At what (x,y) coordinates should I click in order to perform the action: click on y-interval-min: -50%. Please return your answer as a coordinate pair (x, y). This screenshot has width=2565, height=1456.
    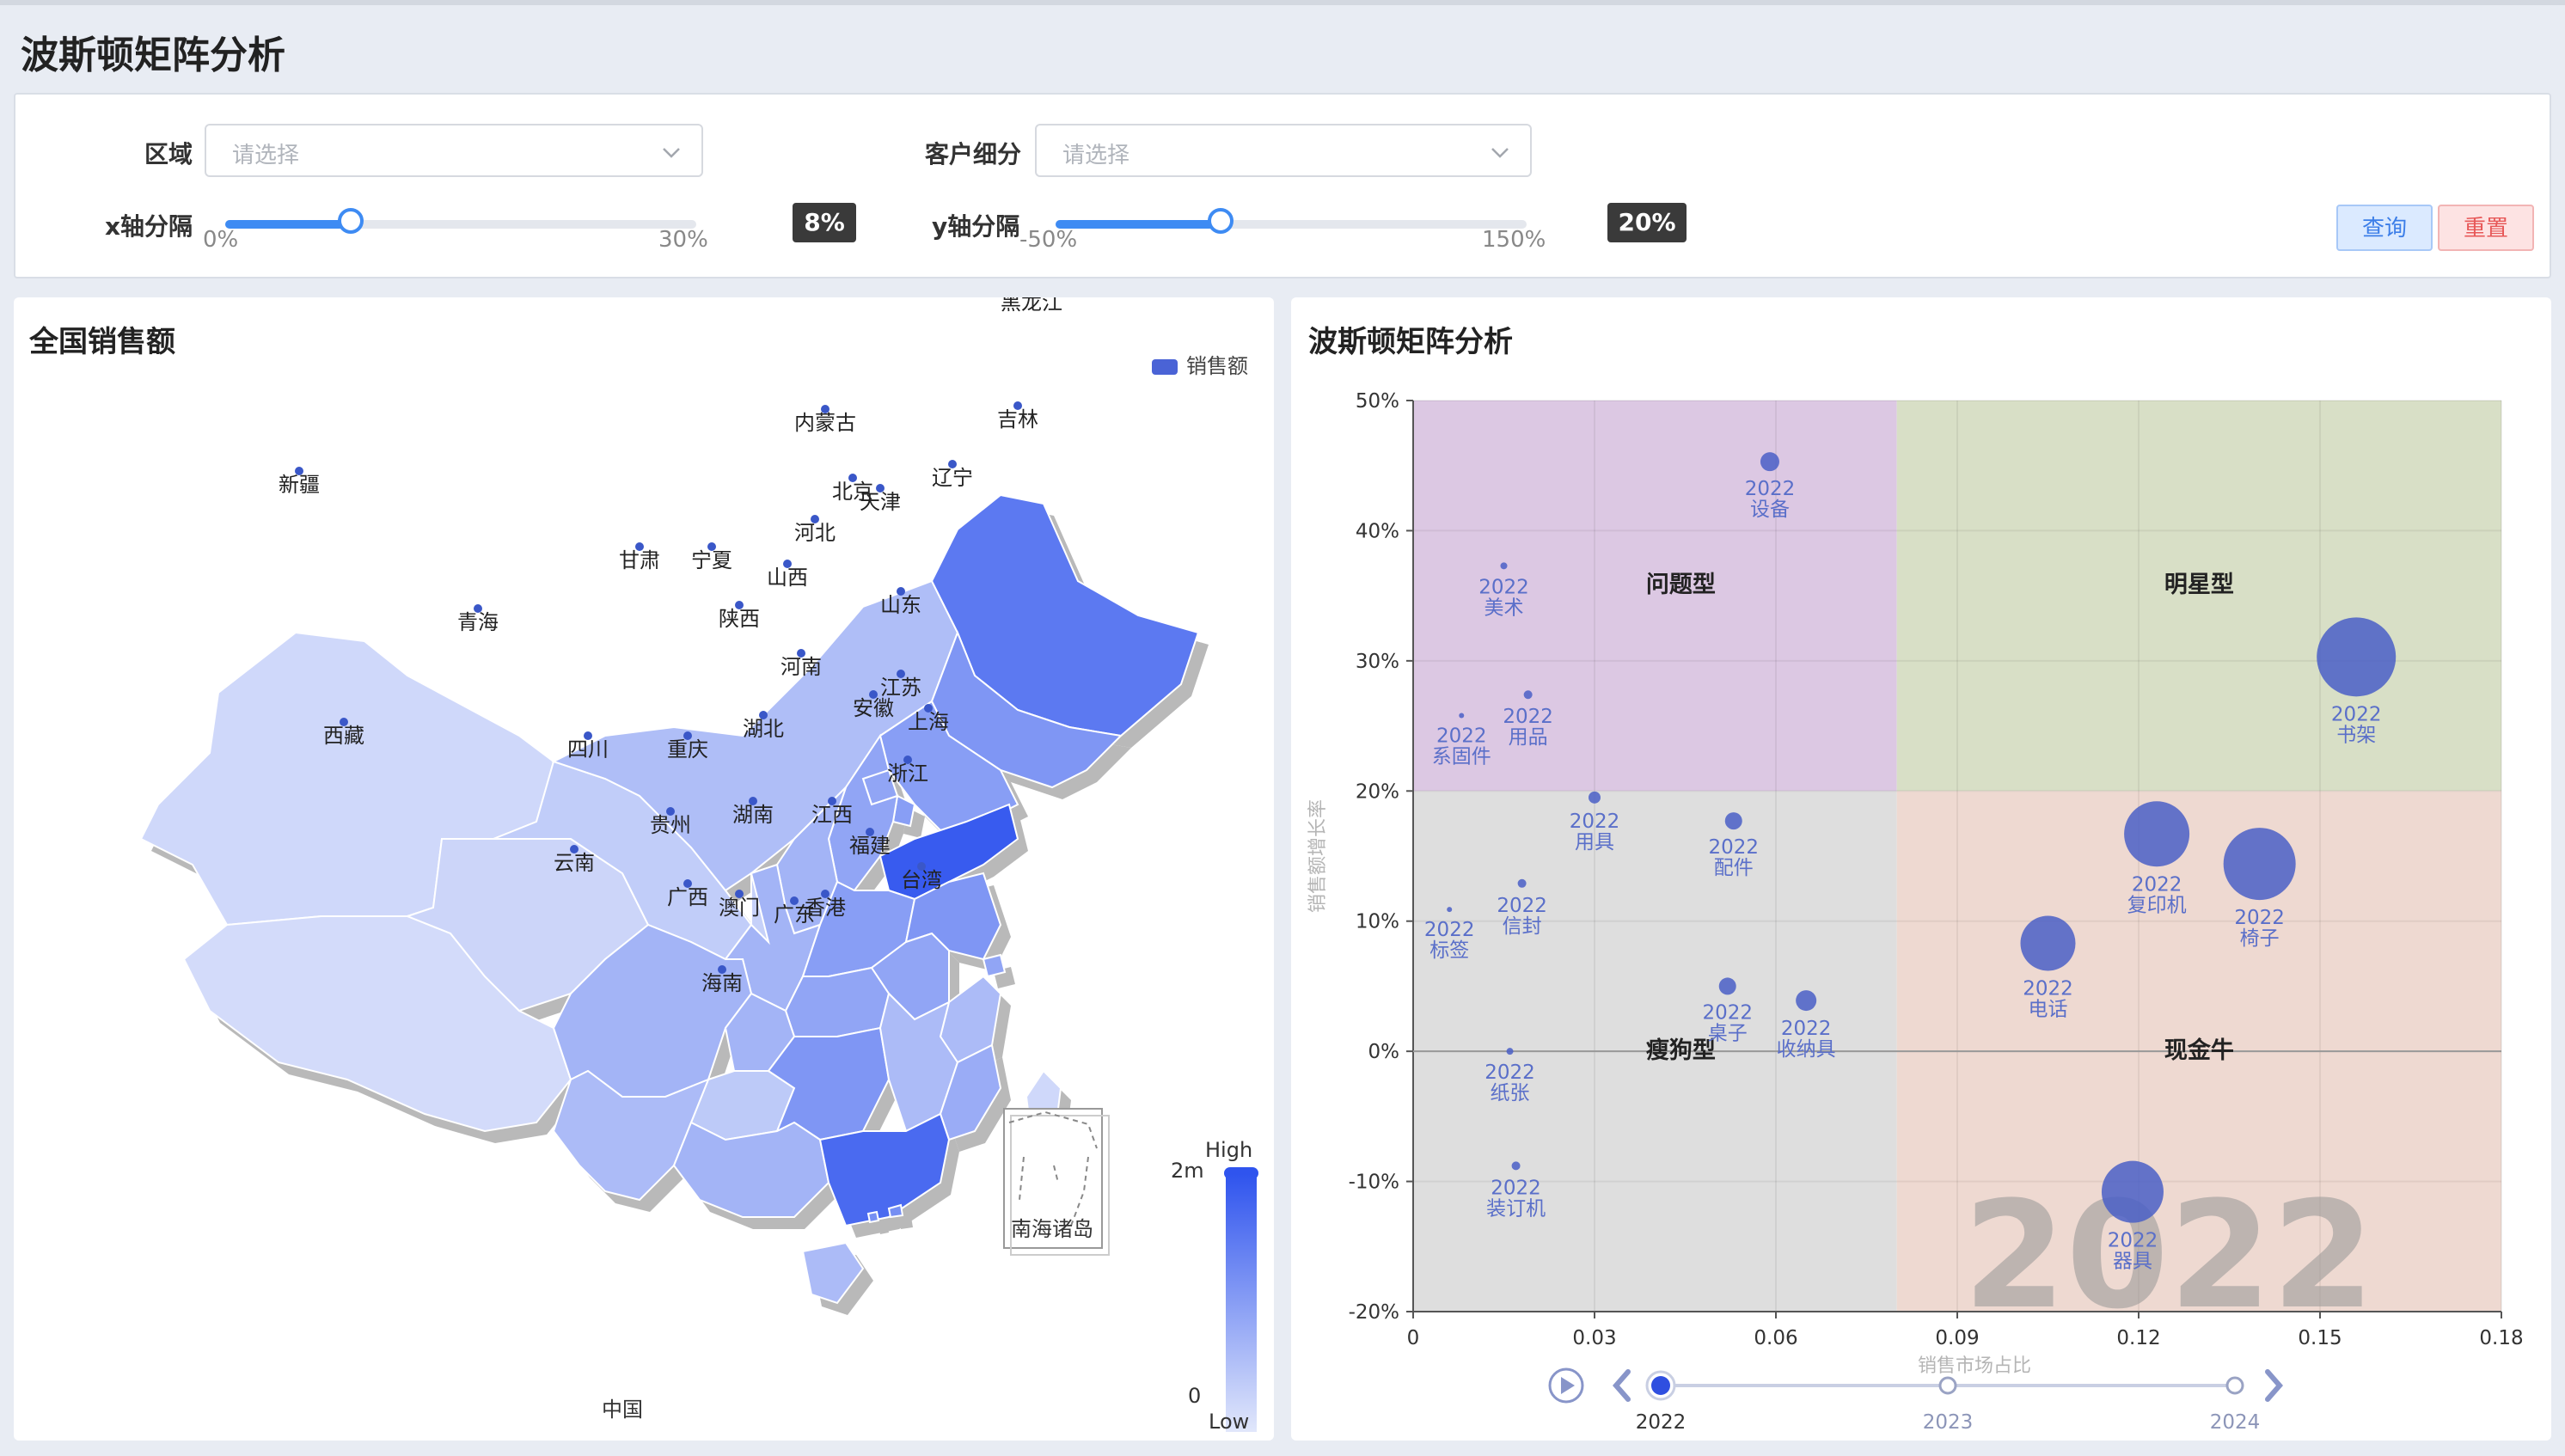
    Looking at the image, I should click on (1048, 240).